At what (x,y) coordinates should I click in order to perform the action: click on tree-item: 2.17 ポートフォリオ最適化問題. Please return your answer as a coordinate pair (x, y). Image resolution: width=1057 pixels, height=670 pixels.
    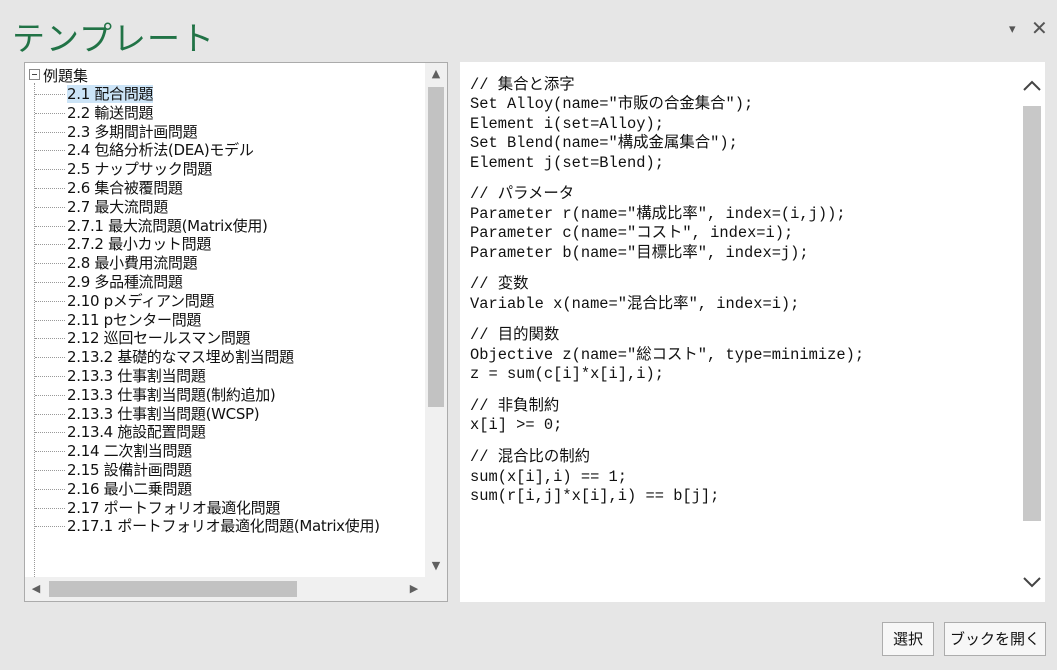
    Looking at the image, I should click on (202, 508).